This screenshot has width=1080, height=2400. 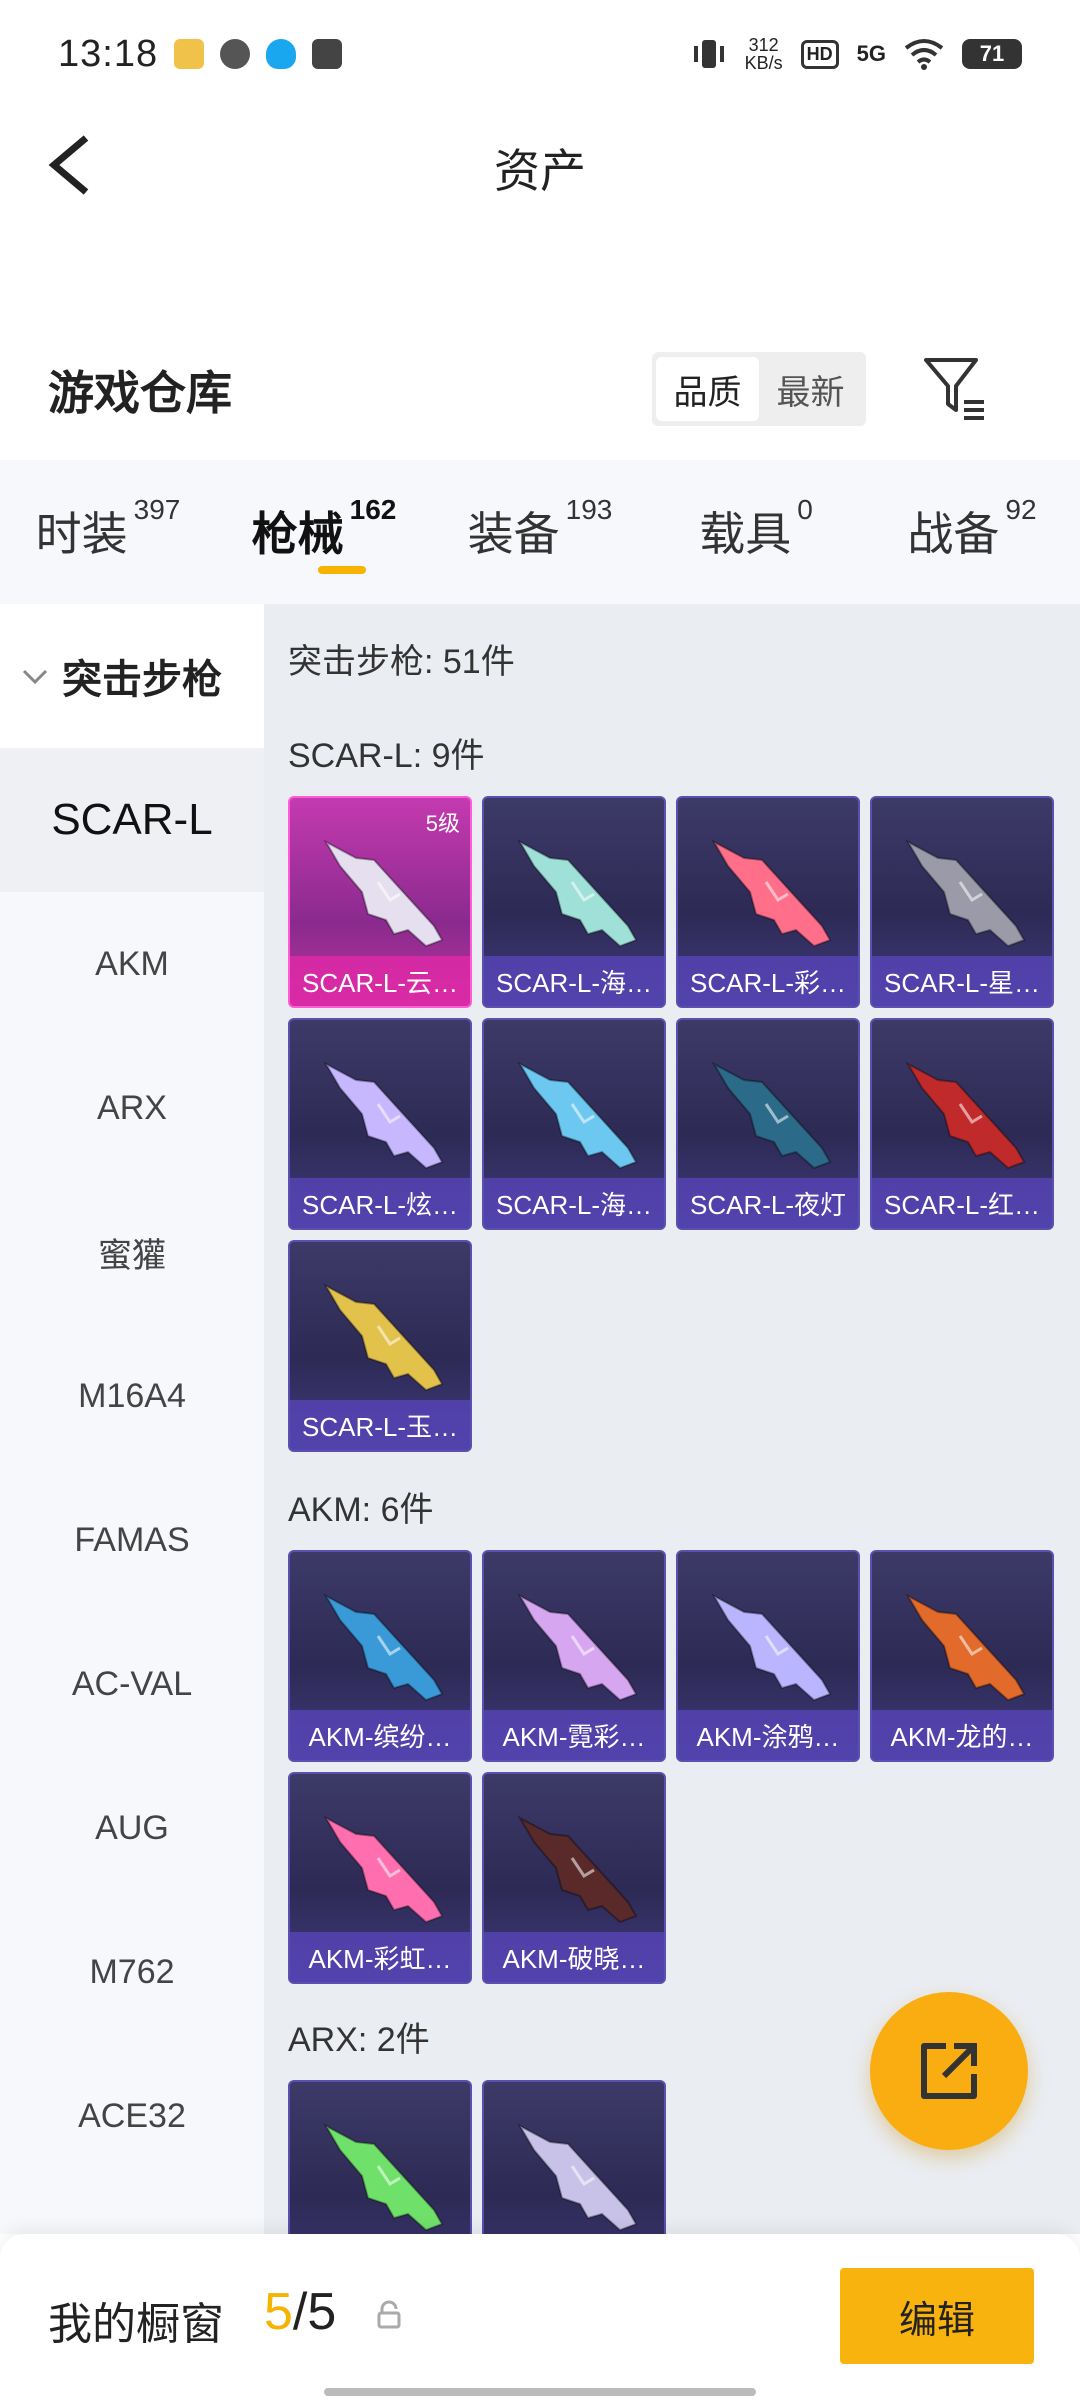 I want to click on category-total: 突击步枪: 51件, so click(x=401, y=662).